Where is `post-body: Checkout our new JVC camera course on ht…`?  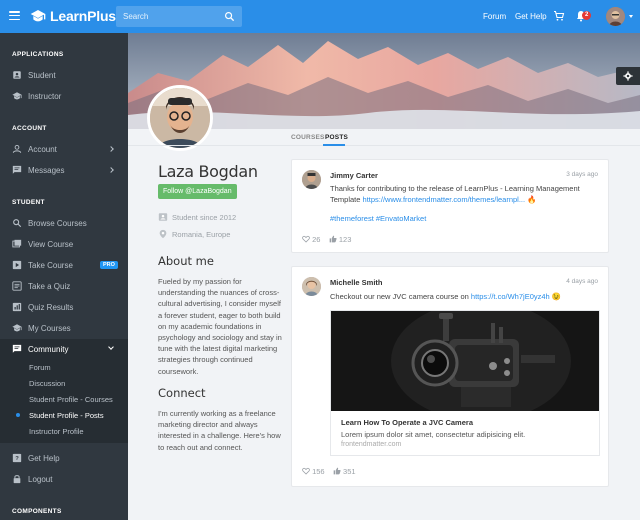
post-body: Checkout our new JVC camera course on ht… is located at coordinates (465, 296).